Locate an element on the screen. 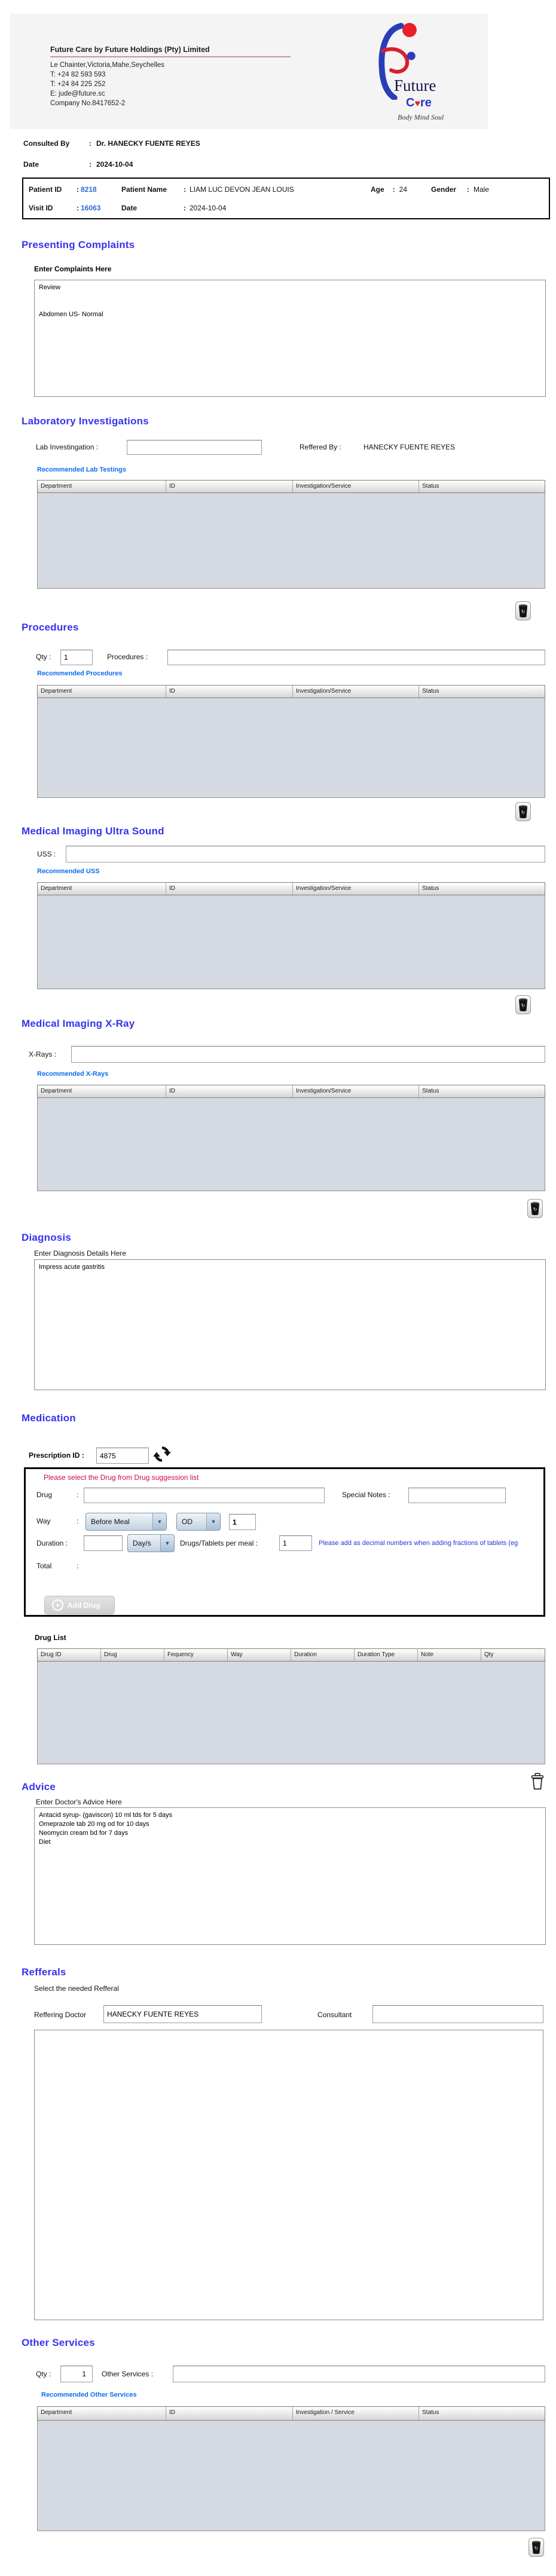  other-services-input is located at coordinates (359, 2374).